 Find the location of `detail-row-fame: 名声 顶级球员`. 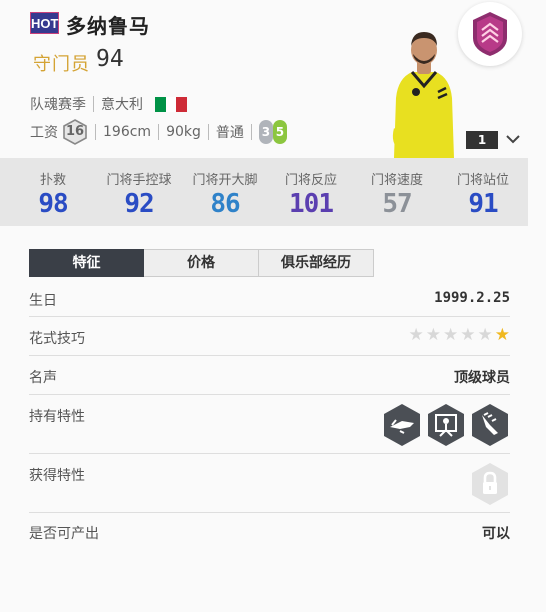

detail-row-fame: 名声 顶级球员 is located at coordinates (269, 375).